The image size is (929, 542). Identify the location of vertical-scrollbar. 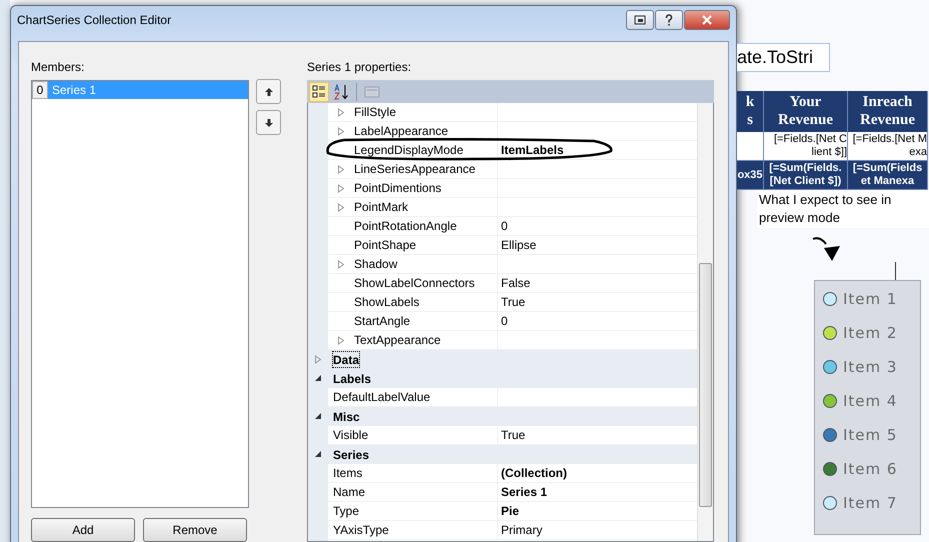
(705, 322).